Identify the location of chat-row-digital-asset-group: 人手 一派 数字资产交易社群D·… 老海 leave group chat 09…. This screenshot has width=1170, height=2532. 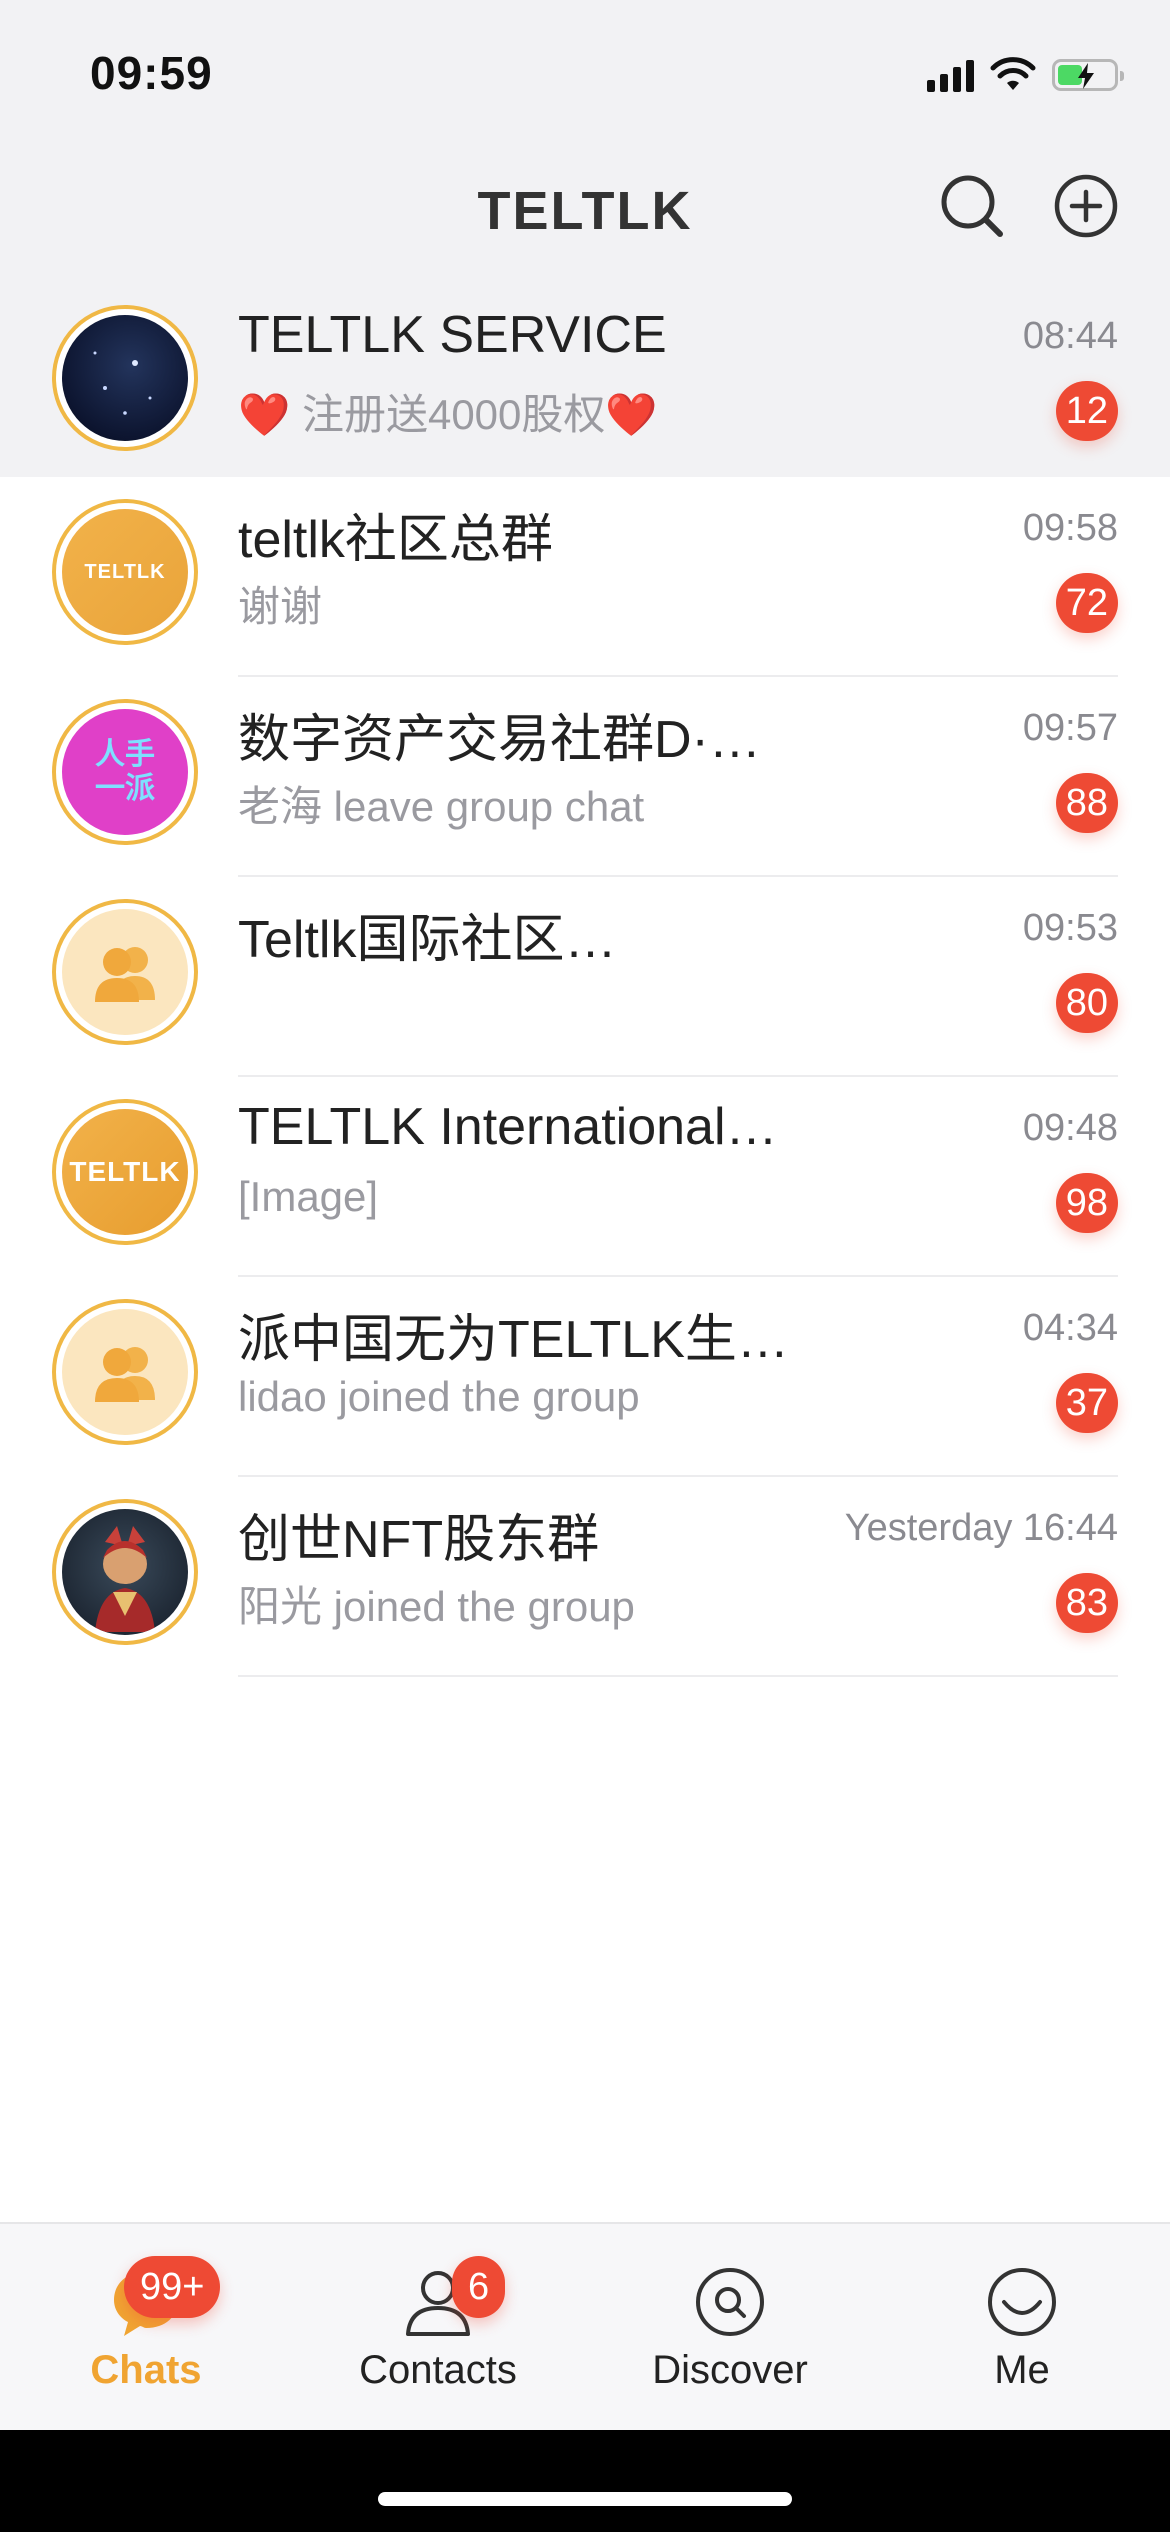
(585, 777).